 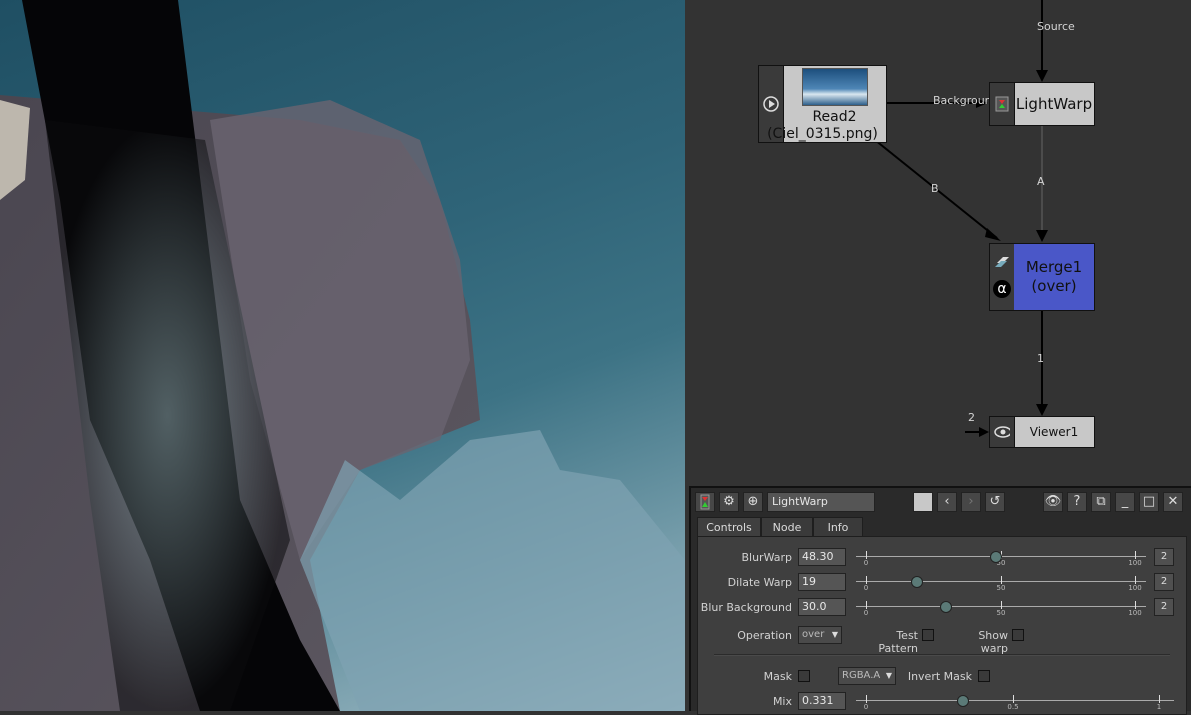 What do you see at coordinates (1149, 502) in the screenshot?
I see `maximize-icon: □` at bounding box center [1149, 502].